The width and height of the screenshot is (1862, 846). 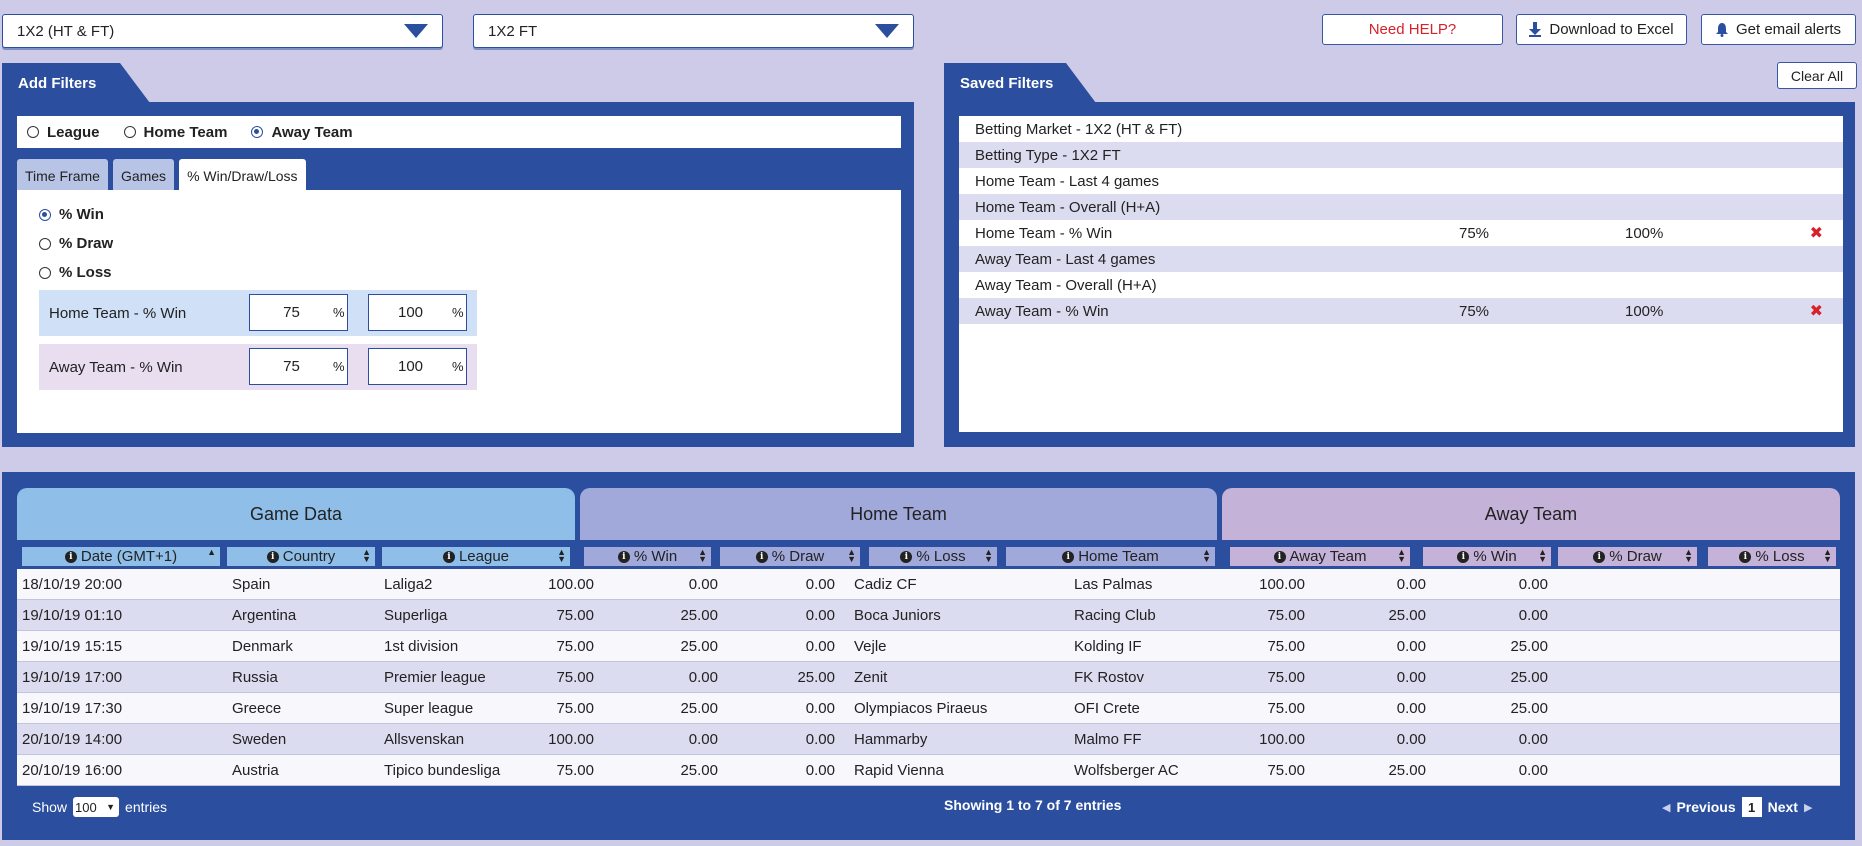 What do you see at coordinates (885, 584) in the screenshot?
I see `table-cell: Cadiz CF` at bounding box center [885, 584].